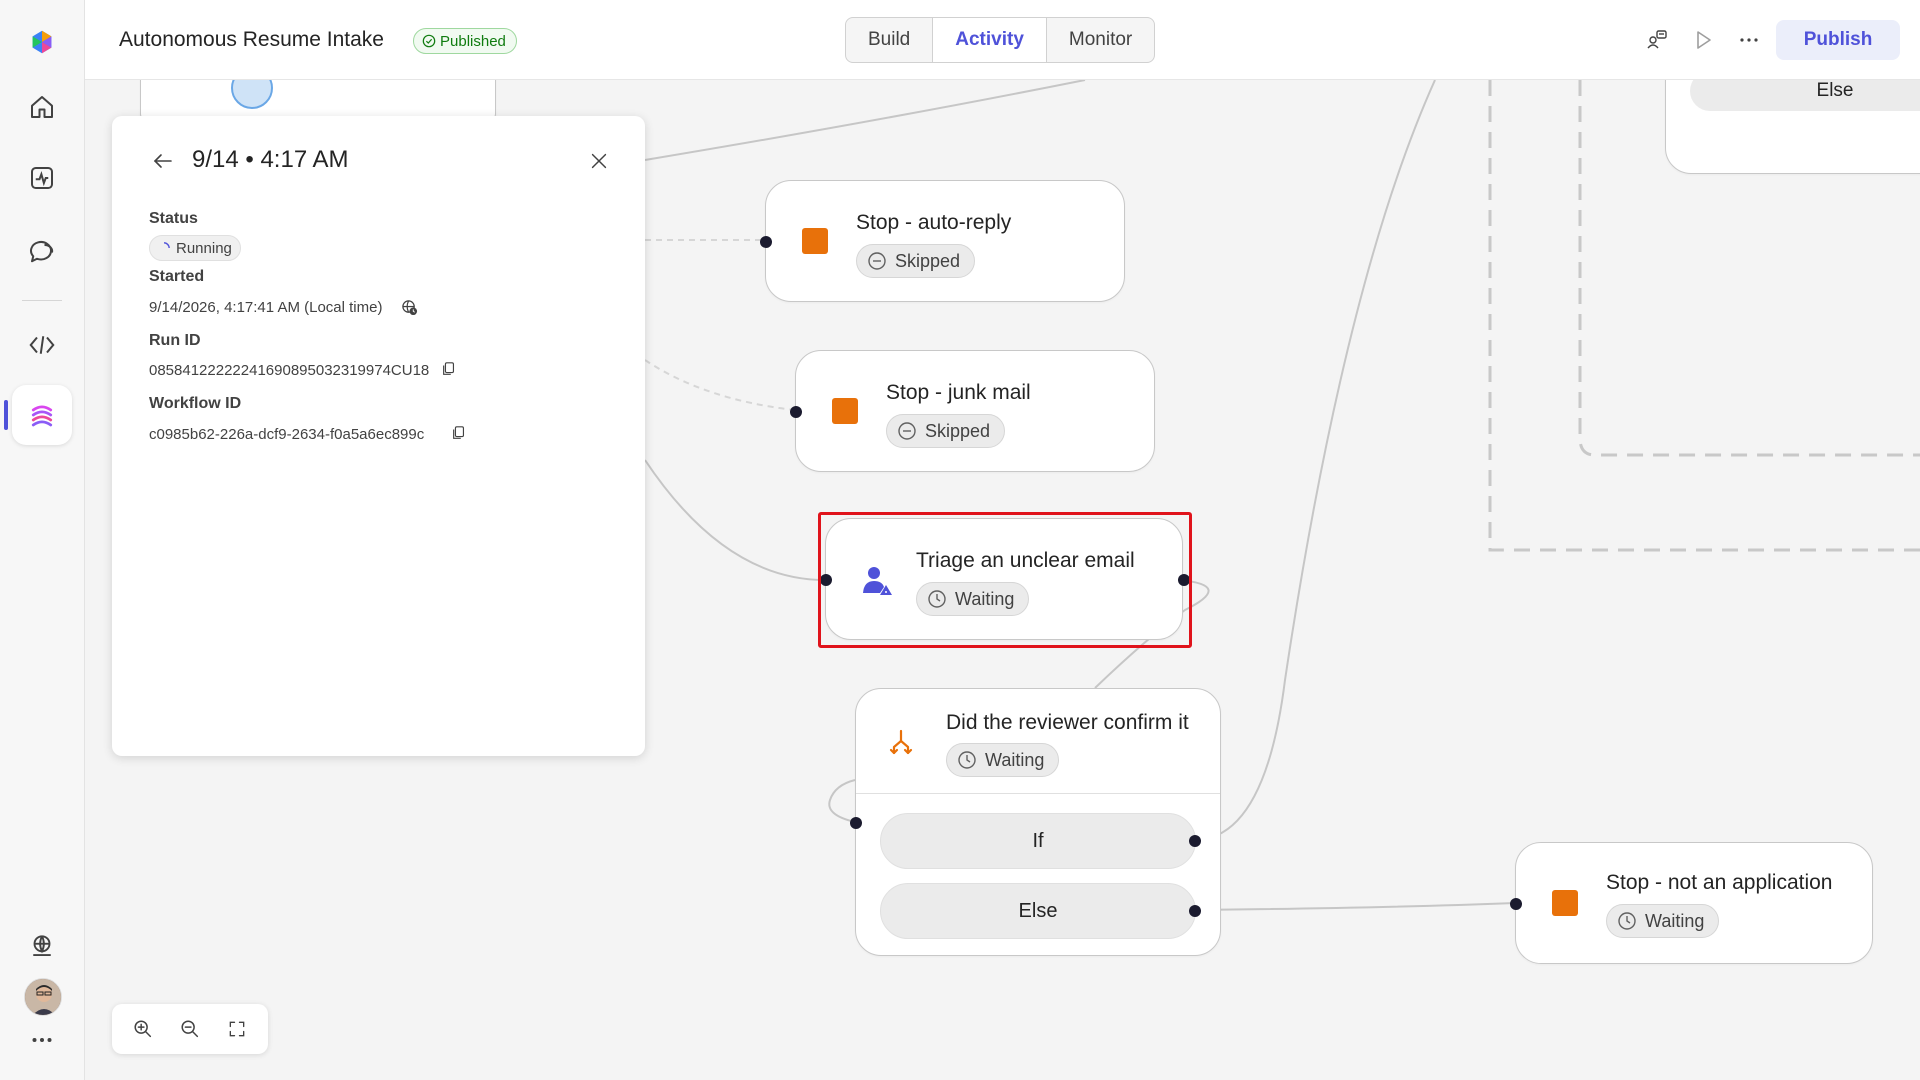 This screenshot has width=1920, height=1080. What do you see at coordinates (934, 222) in the screenshot?
I see `node-title: Stop - auto-reply` at bounding box center [934, 222].